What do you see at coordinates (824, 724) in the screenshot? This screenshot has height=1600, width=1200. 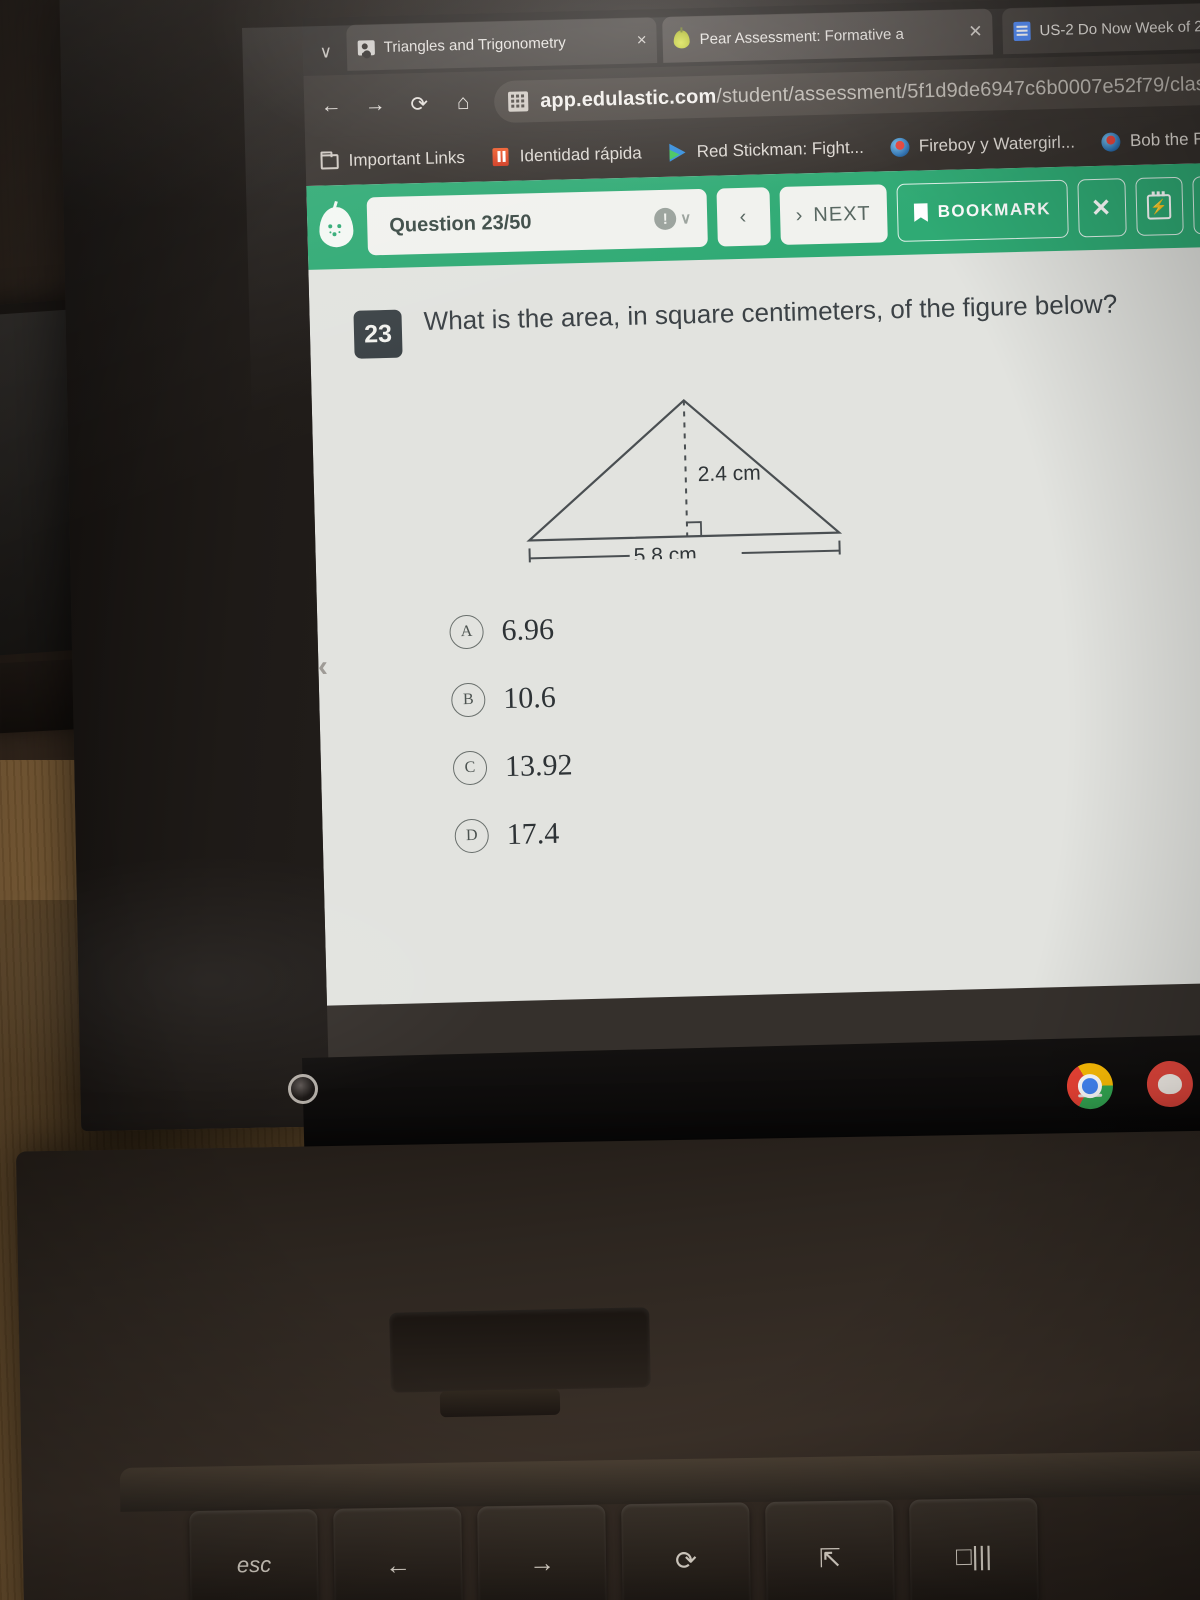 I see `answer-options-list: A 6.96 B 10.6 C 13.92 D 17.4` at bounding box center [824, 724].